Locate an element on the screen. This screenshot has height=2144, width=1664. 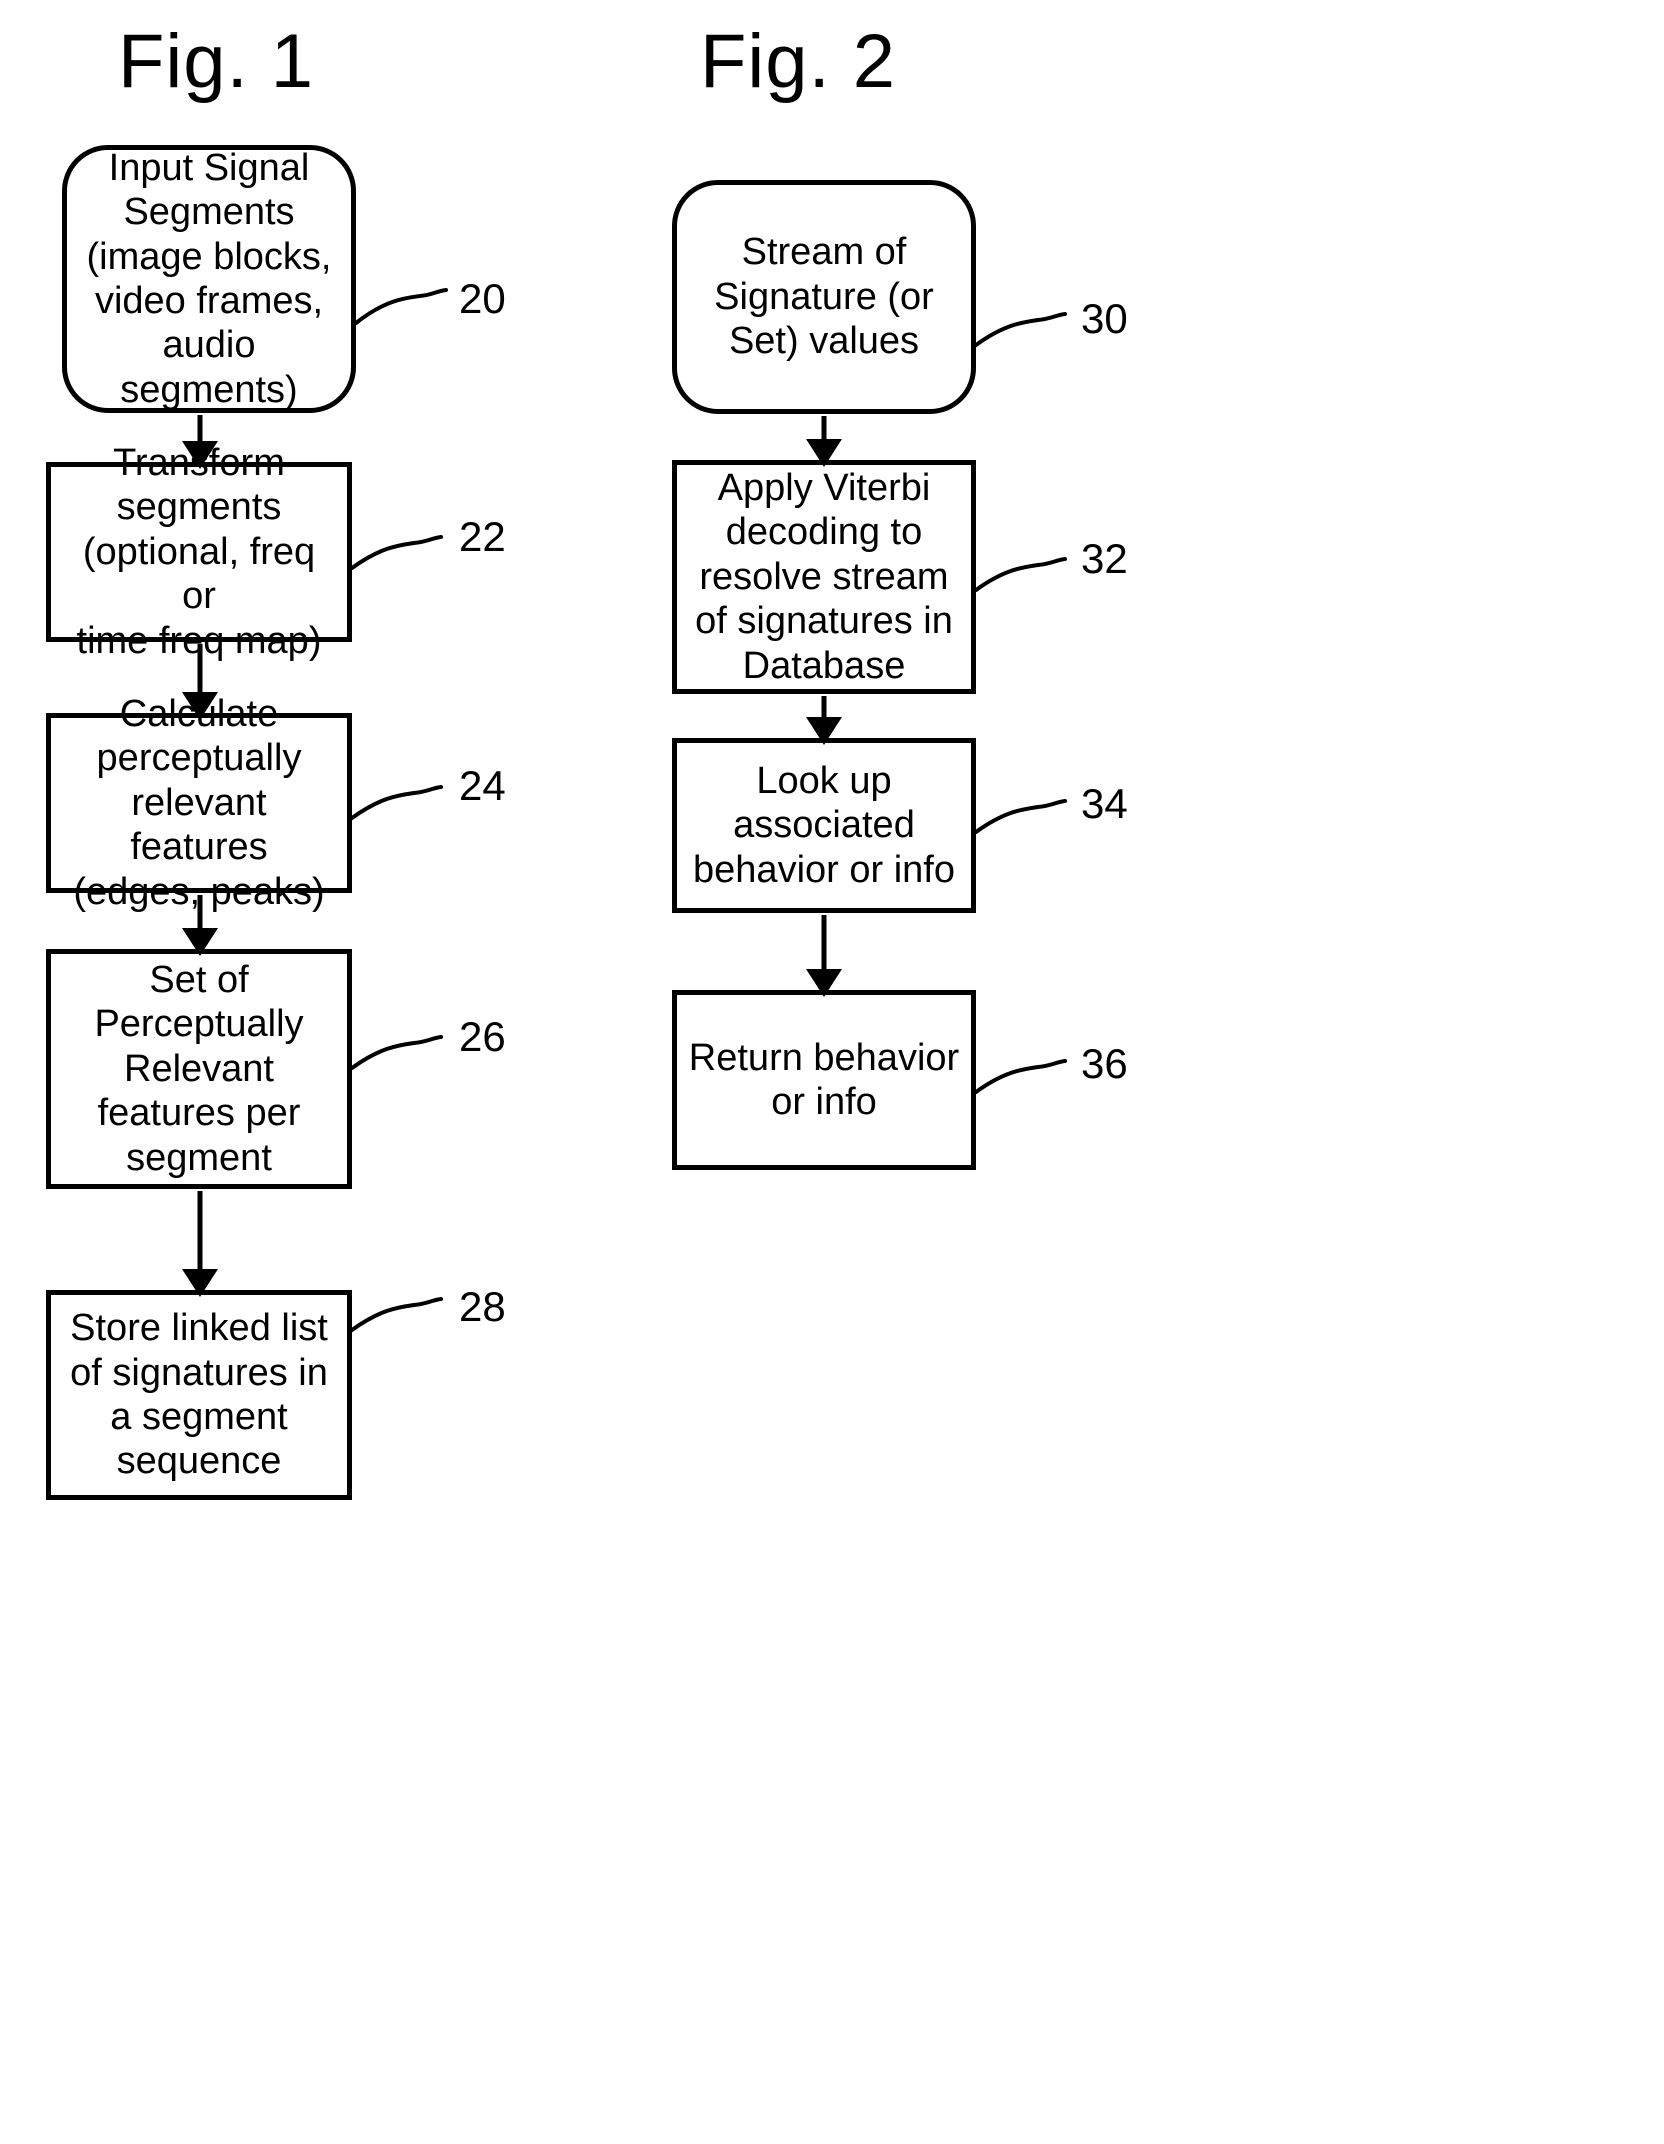
fig2-node-34-label: Look up associated behavior or info is located at coordinates (824, 825).